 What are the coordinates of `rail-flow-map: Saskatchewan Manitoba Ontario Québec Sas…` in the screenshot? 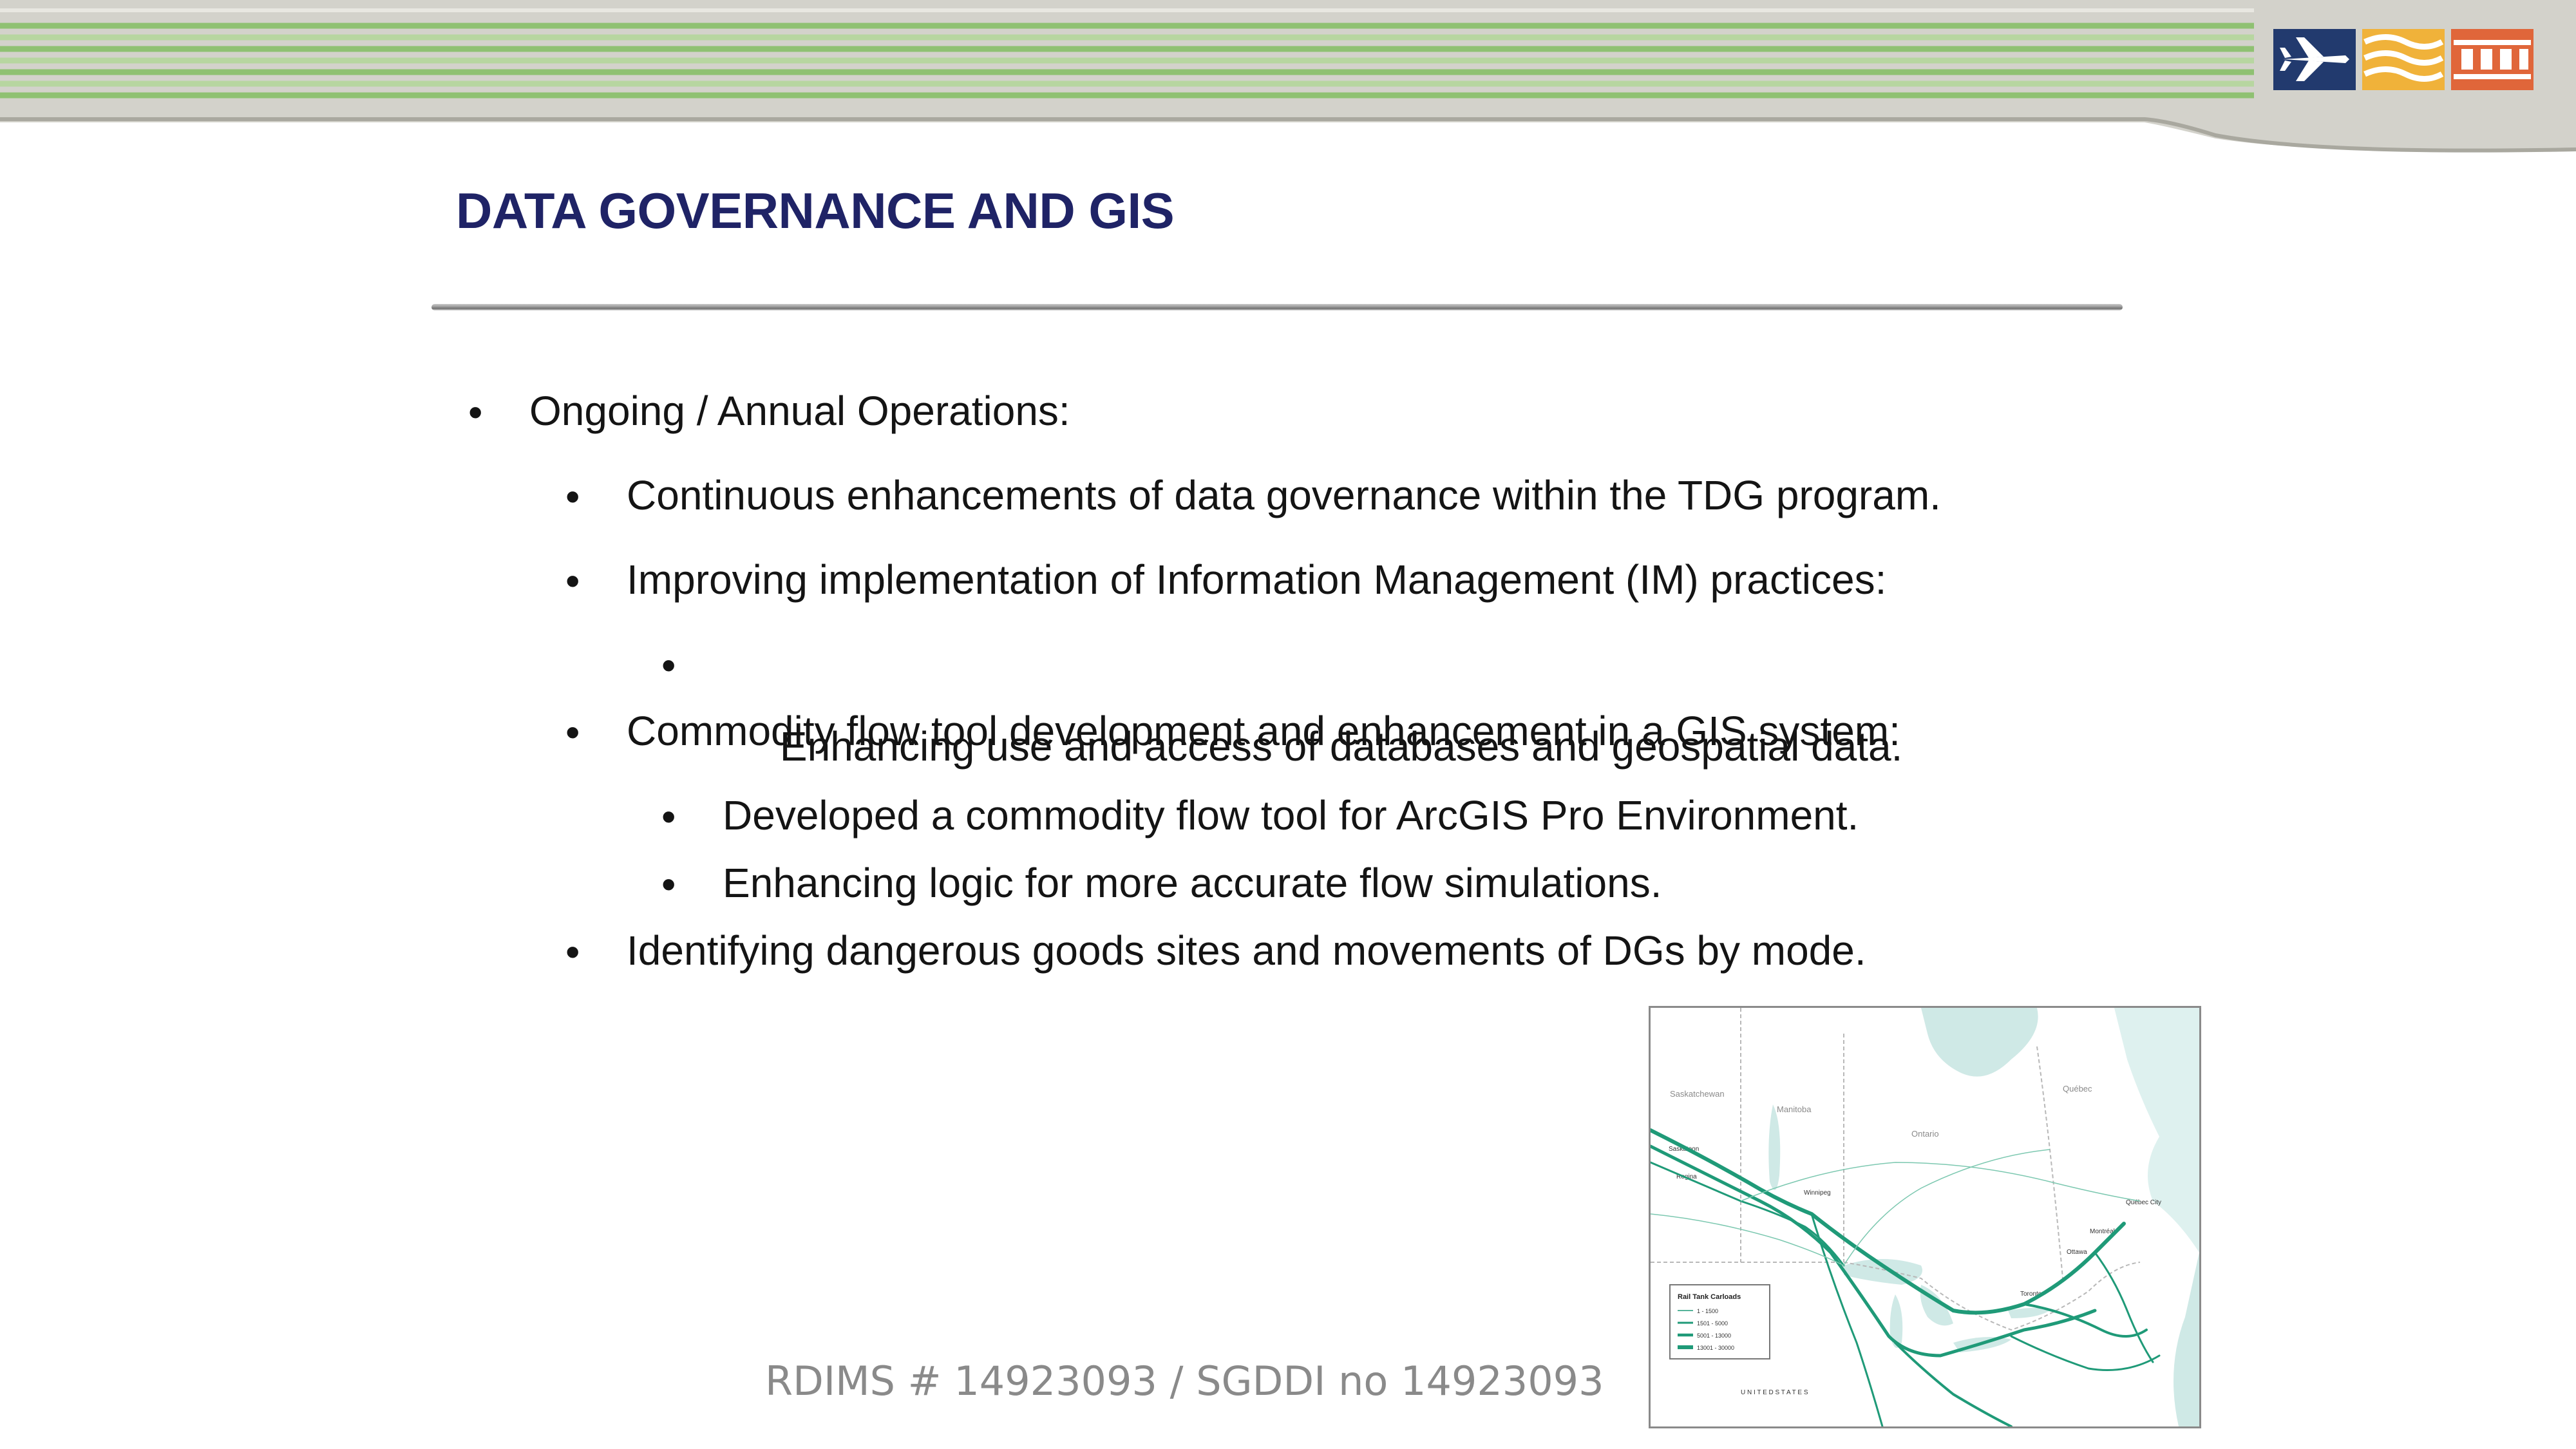 It's located at (1925, 1217).